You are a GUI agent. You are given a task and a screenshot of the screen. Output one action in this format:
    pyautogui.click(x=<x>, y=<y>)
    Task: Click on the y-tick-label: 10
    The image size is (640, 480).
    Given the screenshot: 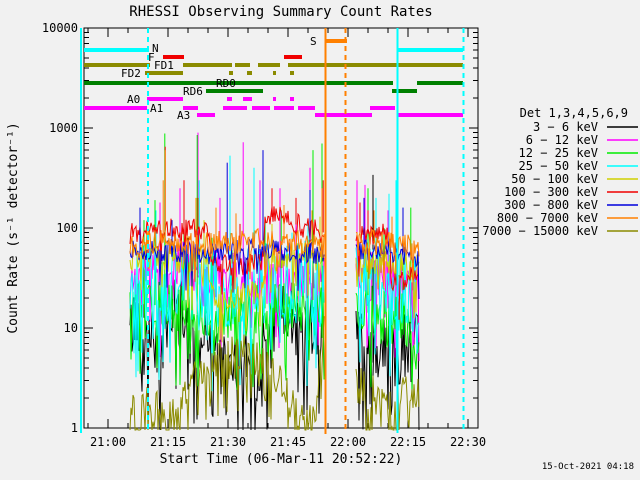 What is the action you would take?
    pyautogui.click(x=71, y=328)
    